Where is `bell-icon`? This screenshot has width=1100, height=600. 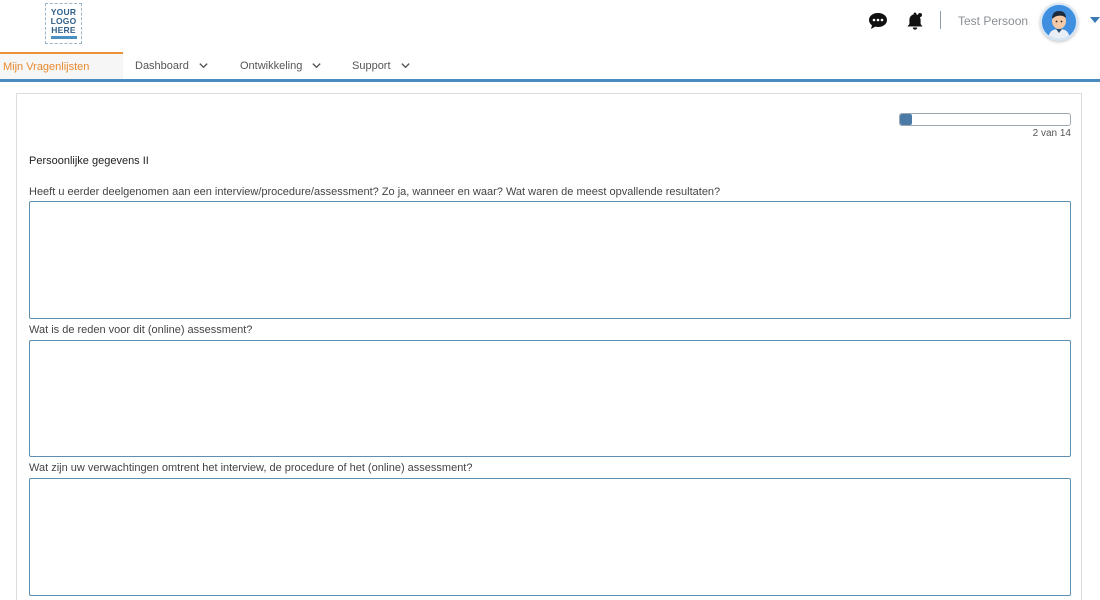 bell-icon is located at coordinates (915, 21).